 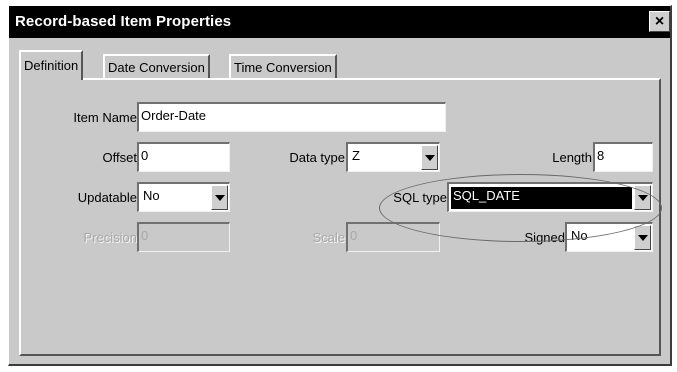 I want to click on updatable-label: Updatable, so click(x=107, y=197).